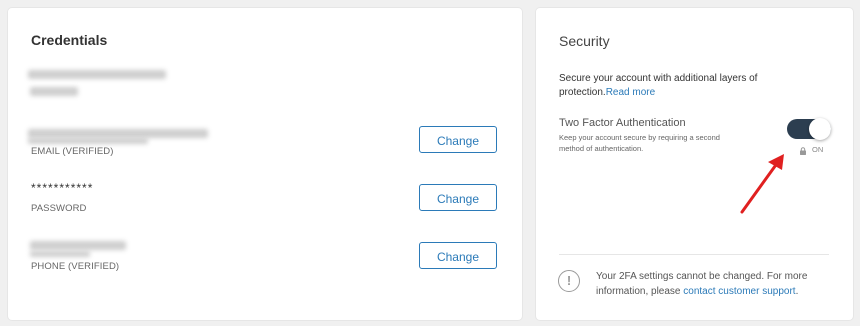 This screenshot has width=860, height=326. Describe the element at coordinates (622, 123) in the screenshot. I see `tfa-title: Two Factor Authentication` at that location.